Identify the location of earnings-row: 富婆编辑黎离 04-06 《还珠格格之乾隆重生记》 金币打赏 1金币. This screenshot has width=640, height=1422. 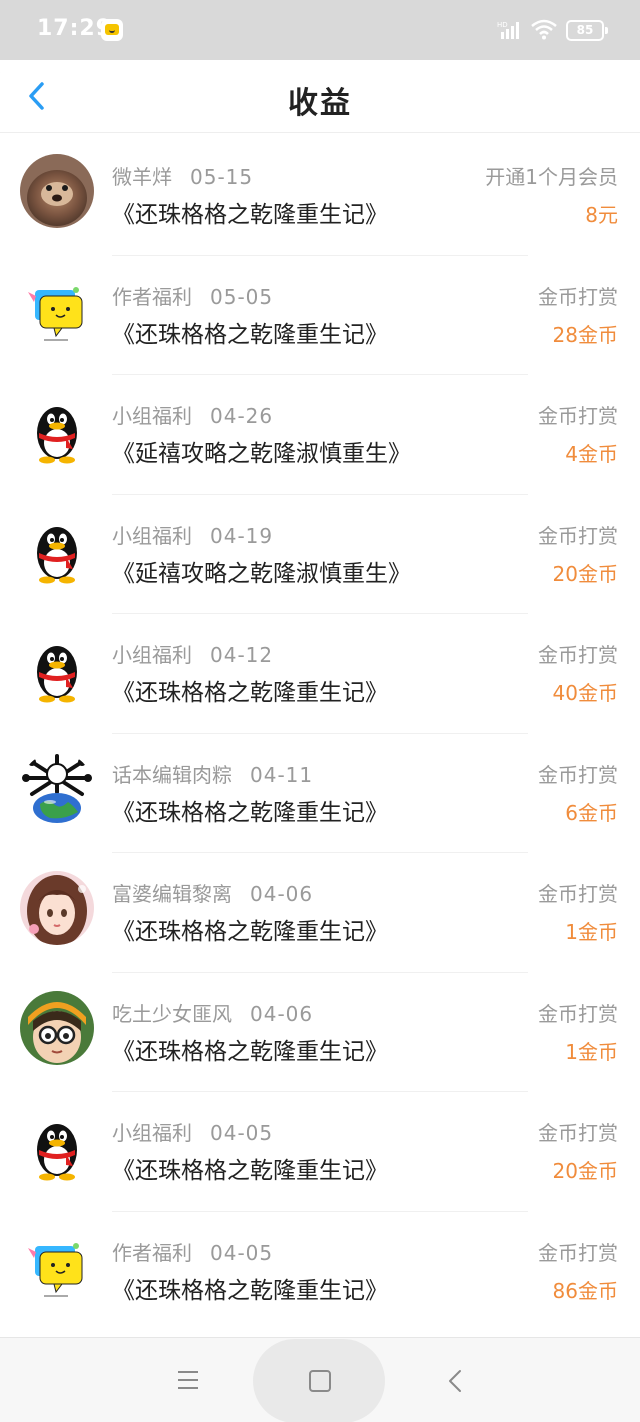
(320, 912).